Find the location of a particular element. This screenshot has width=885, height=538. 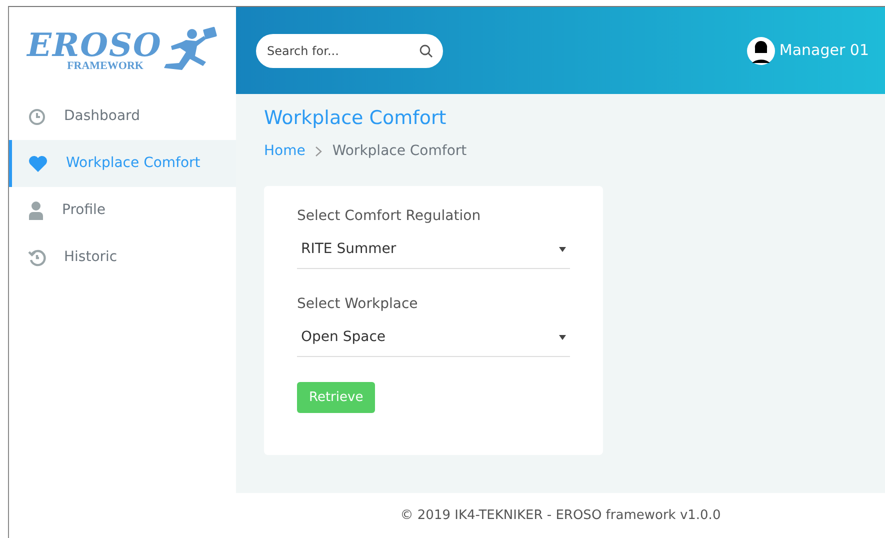

logo-subtitle: FRAMEWORK is located at coordinates (105, 66).